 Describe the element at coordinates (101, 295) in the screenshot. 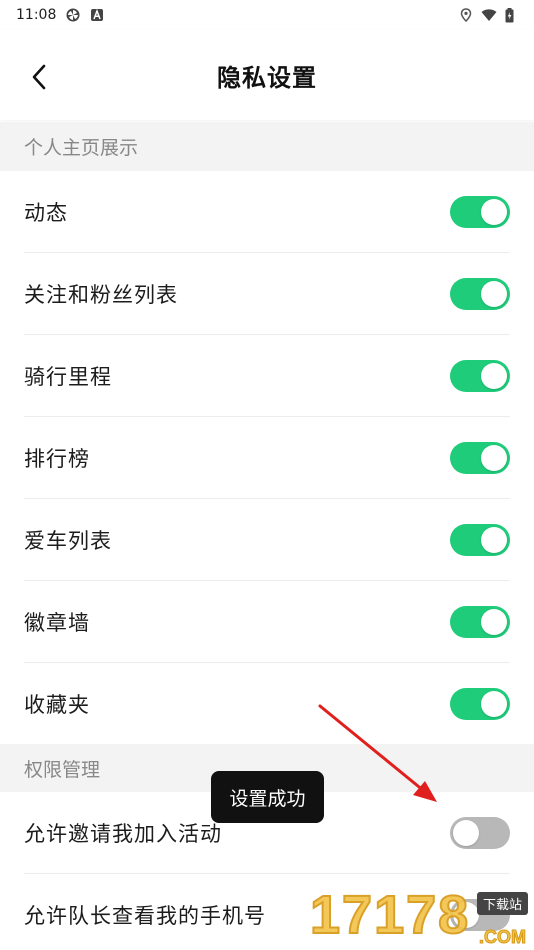

I see `setting-label: 关注和粉丝列表` at that location.